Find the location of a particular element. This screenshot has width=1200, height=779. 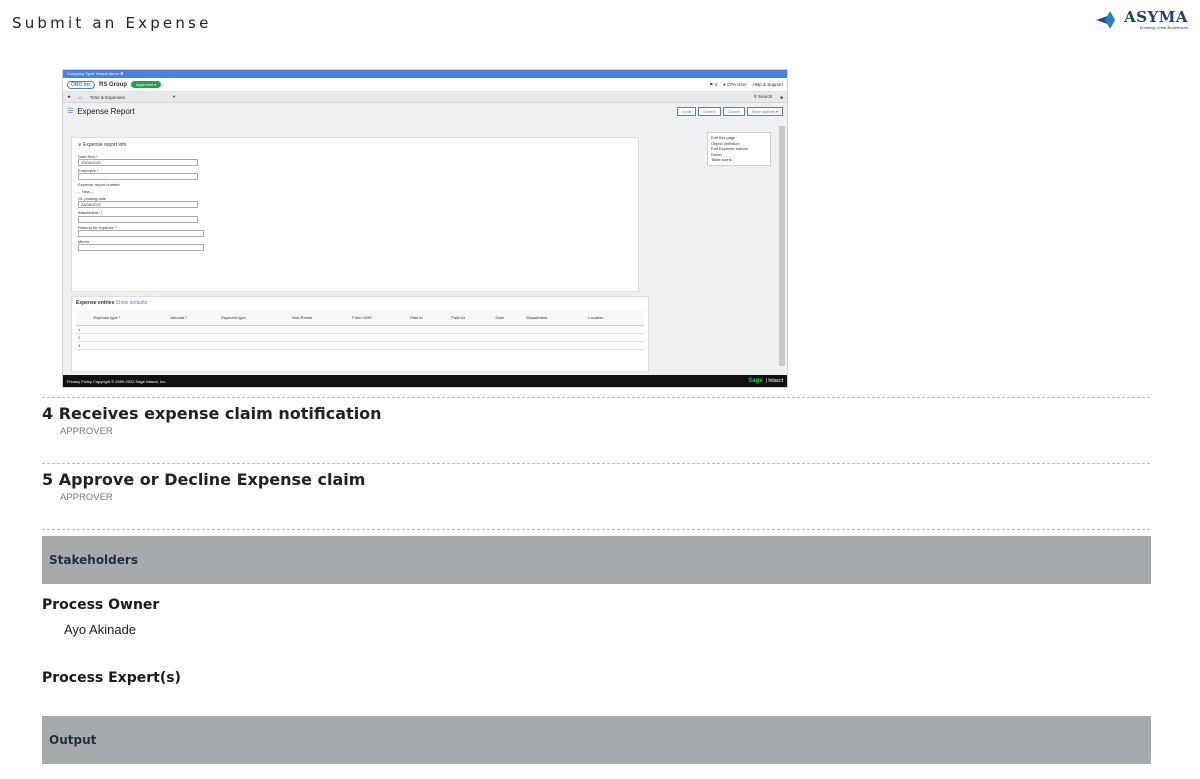

action-buttons: Draft Submit Cancel More actions ▾ is located at coordinates (730, 111).